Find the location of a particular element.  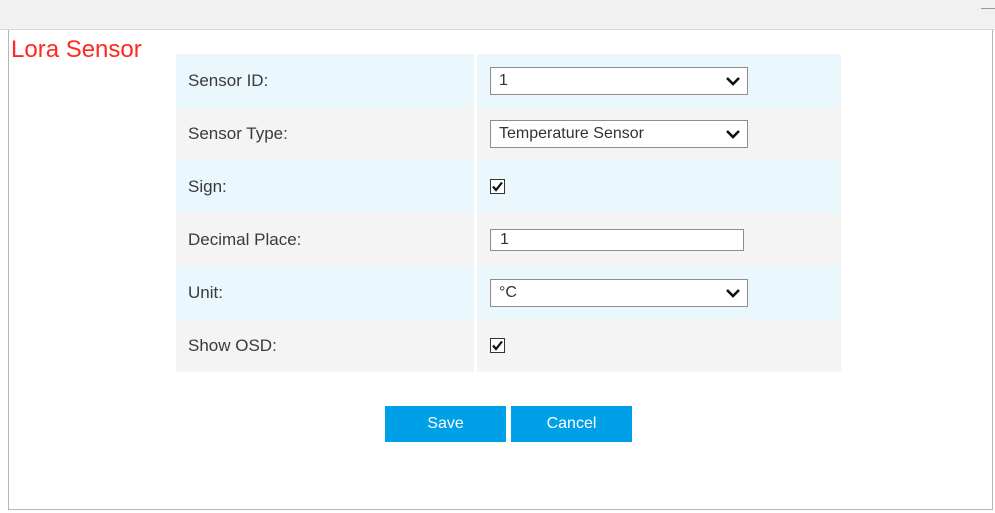

decimal-place-input is located at coordinates (617, 239).